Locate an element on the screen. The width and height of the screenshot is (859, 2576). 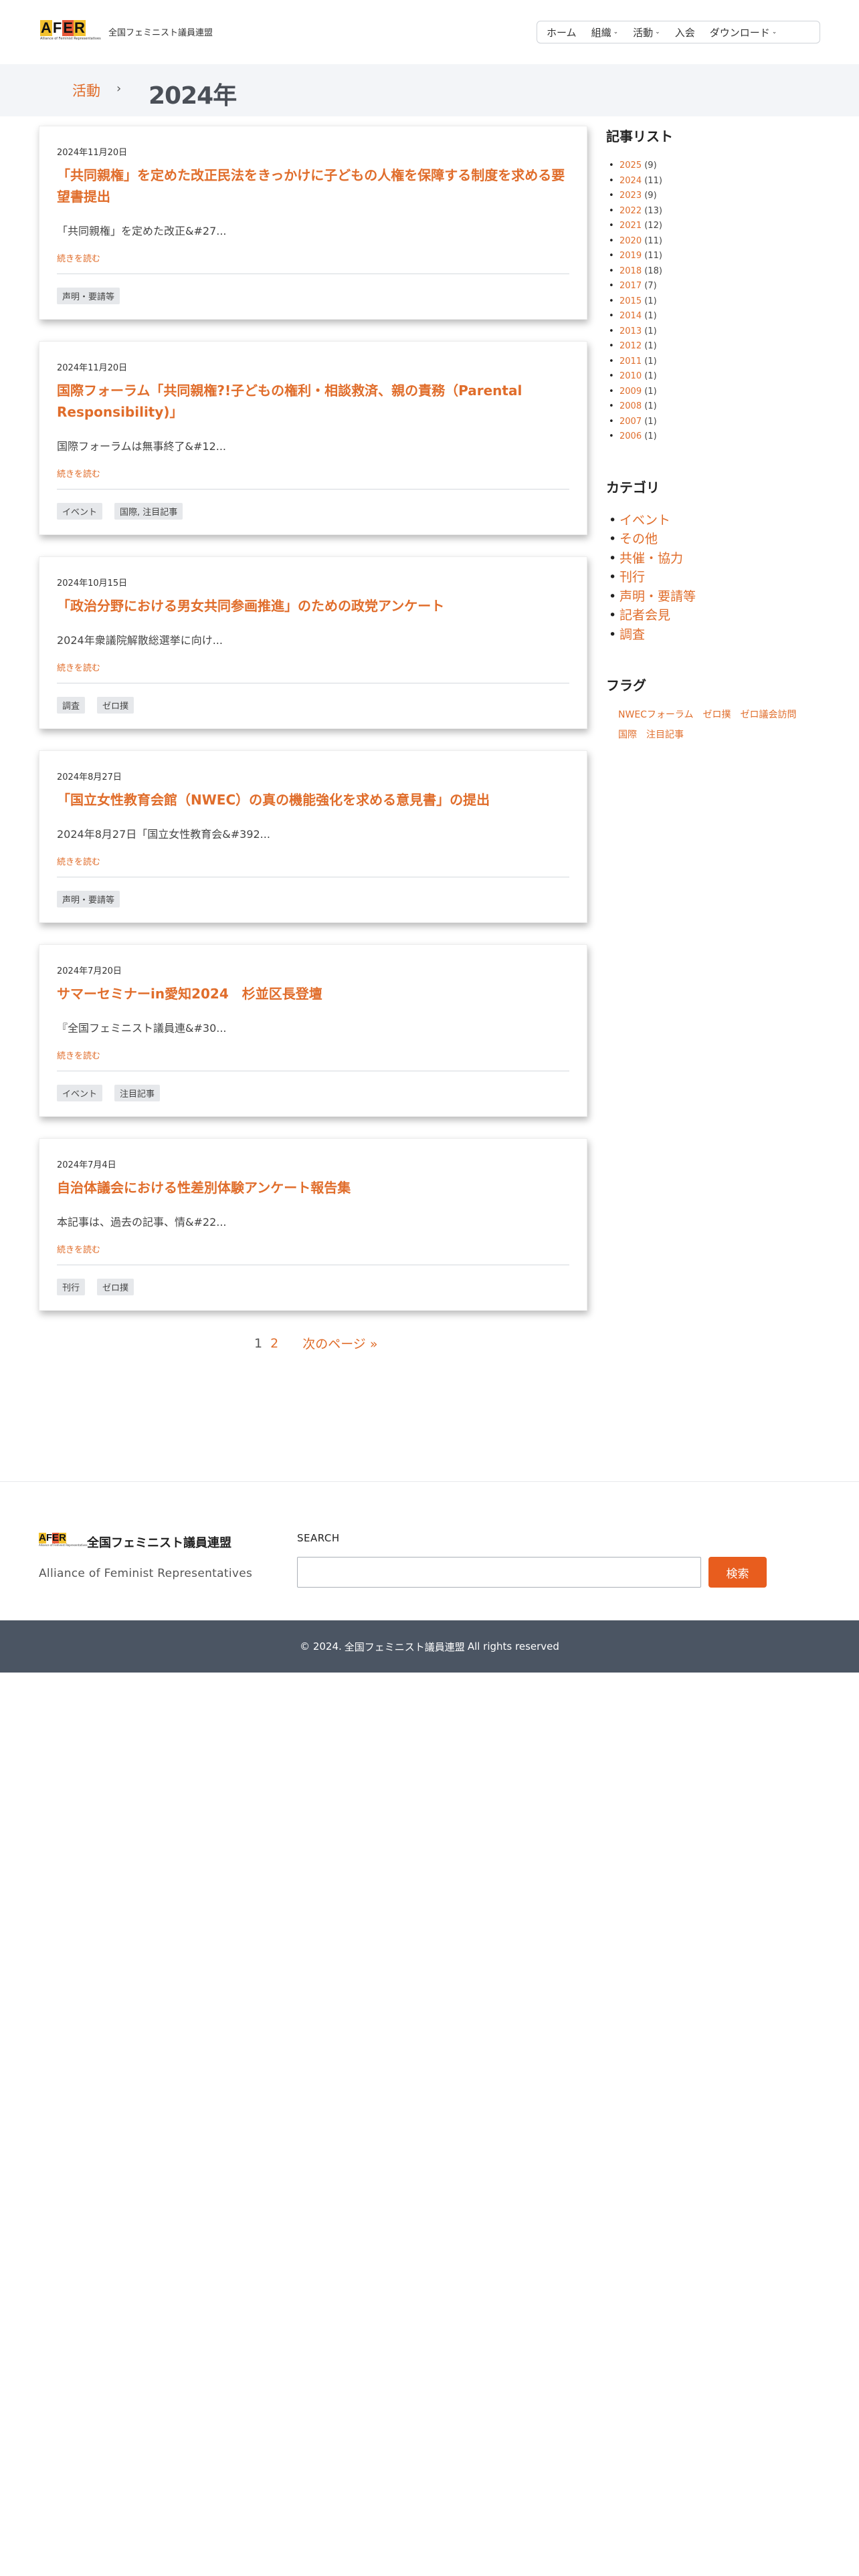
archive-year-link: 2024 is located at coordinates (630, 181).